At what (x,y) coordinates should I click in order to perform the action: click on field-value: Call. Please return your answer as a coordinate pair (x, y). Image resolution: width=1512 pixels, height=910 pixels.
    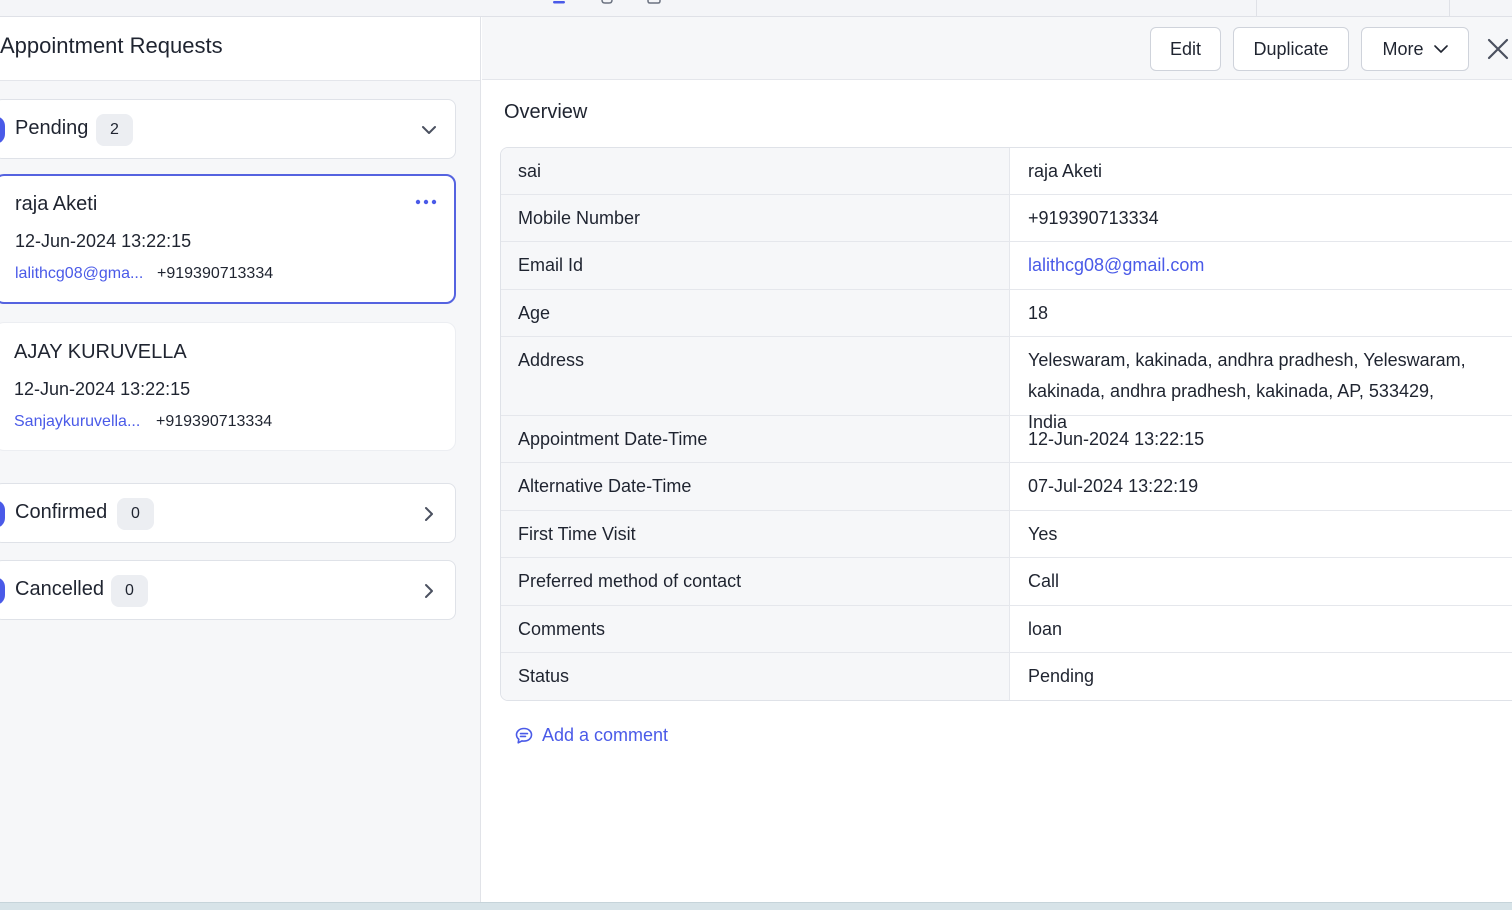
    Looking at the image, I should click on (1044, 581).